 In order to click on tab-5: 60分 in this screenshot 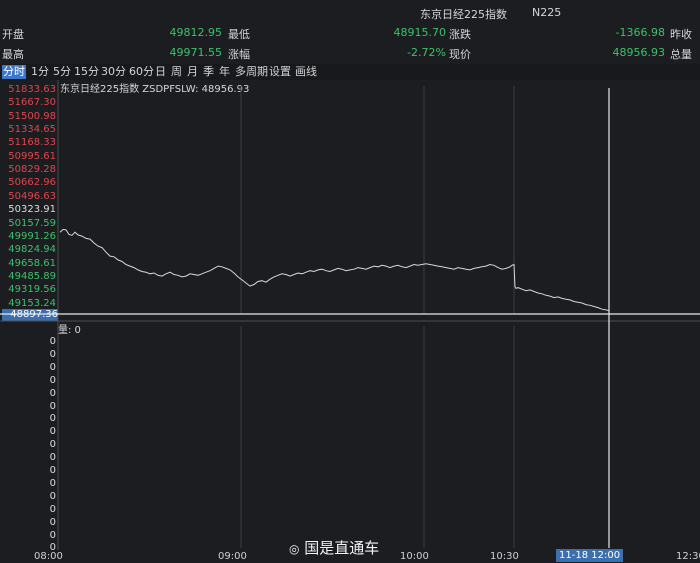, I will do `click(141, 72)`.